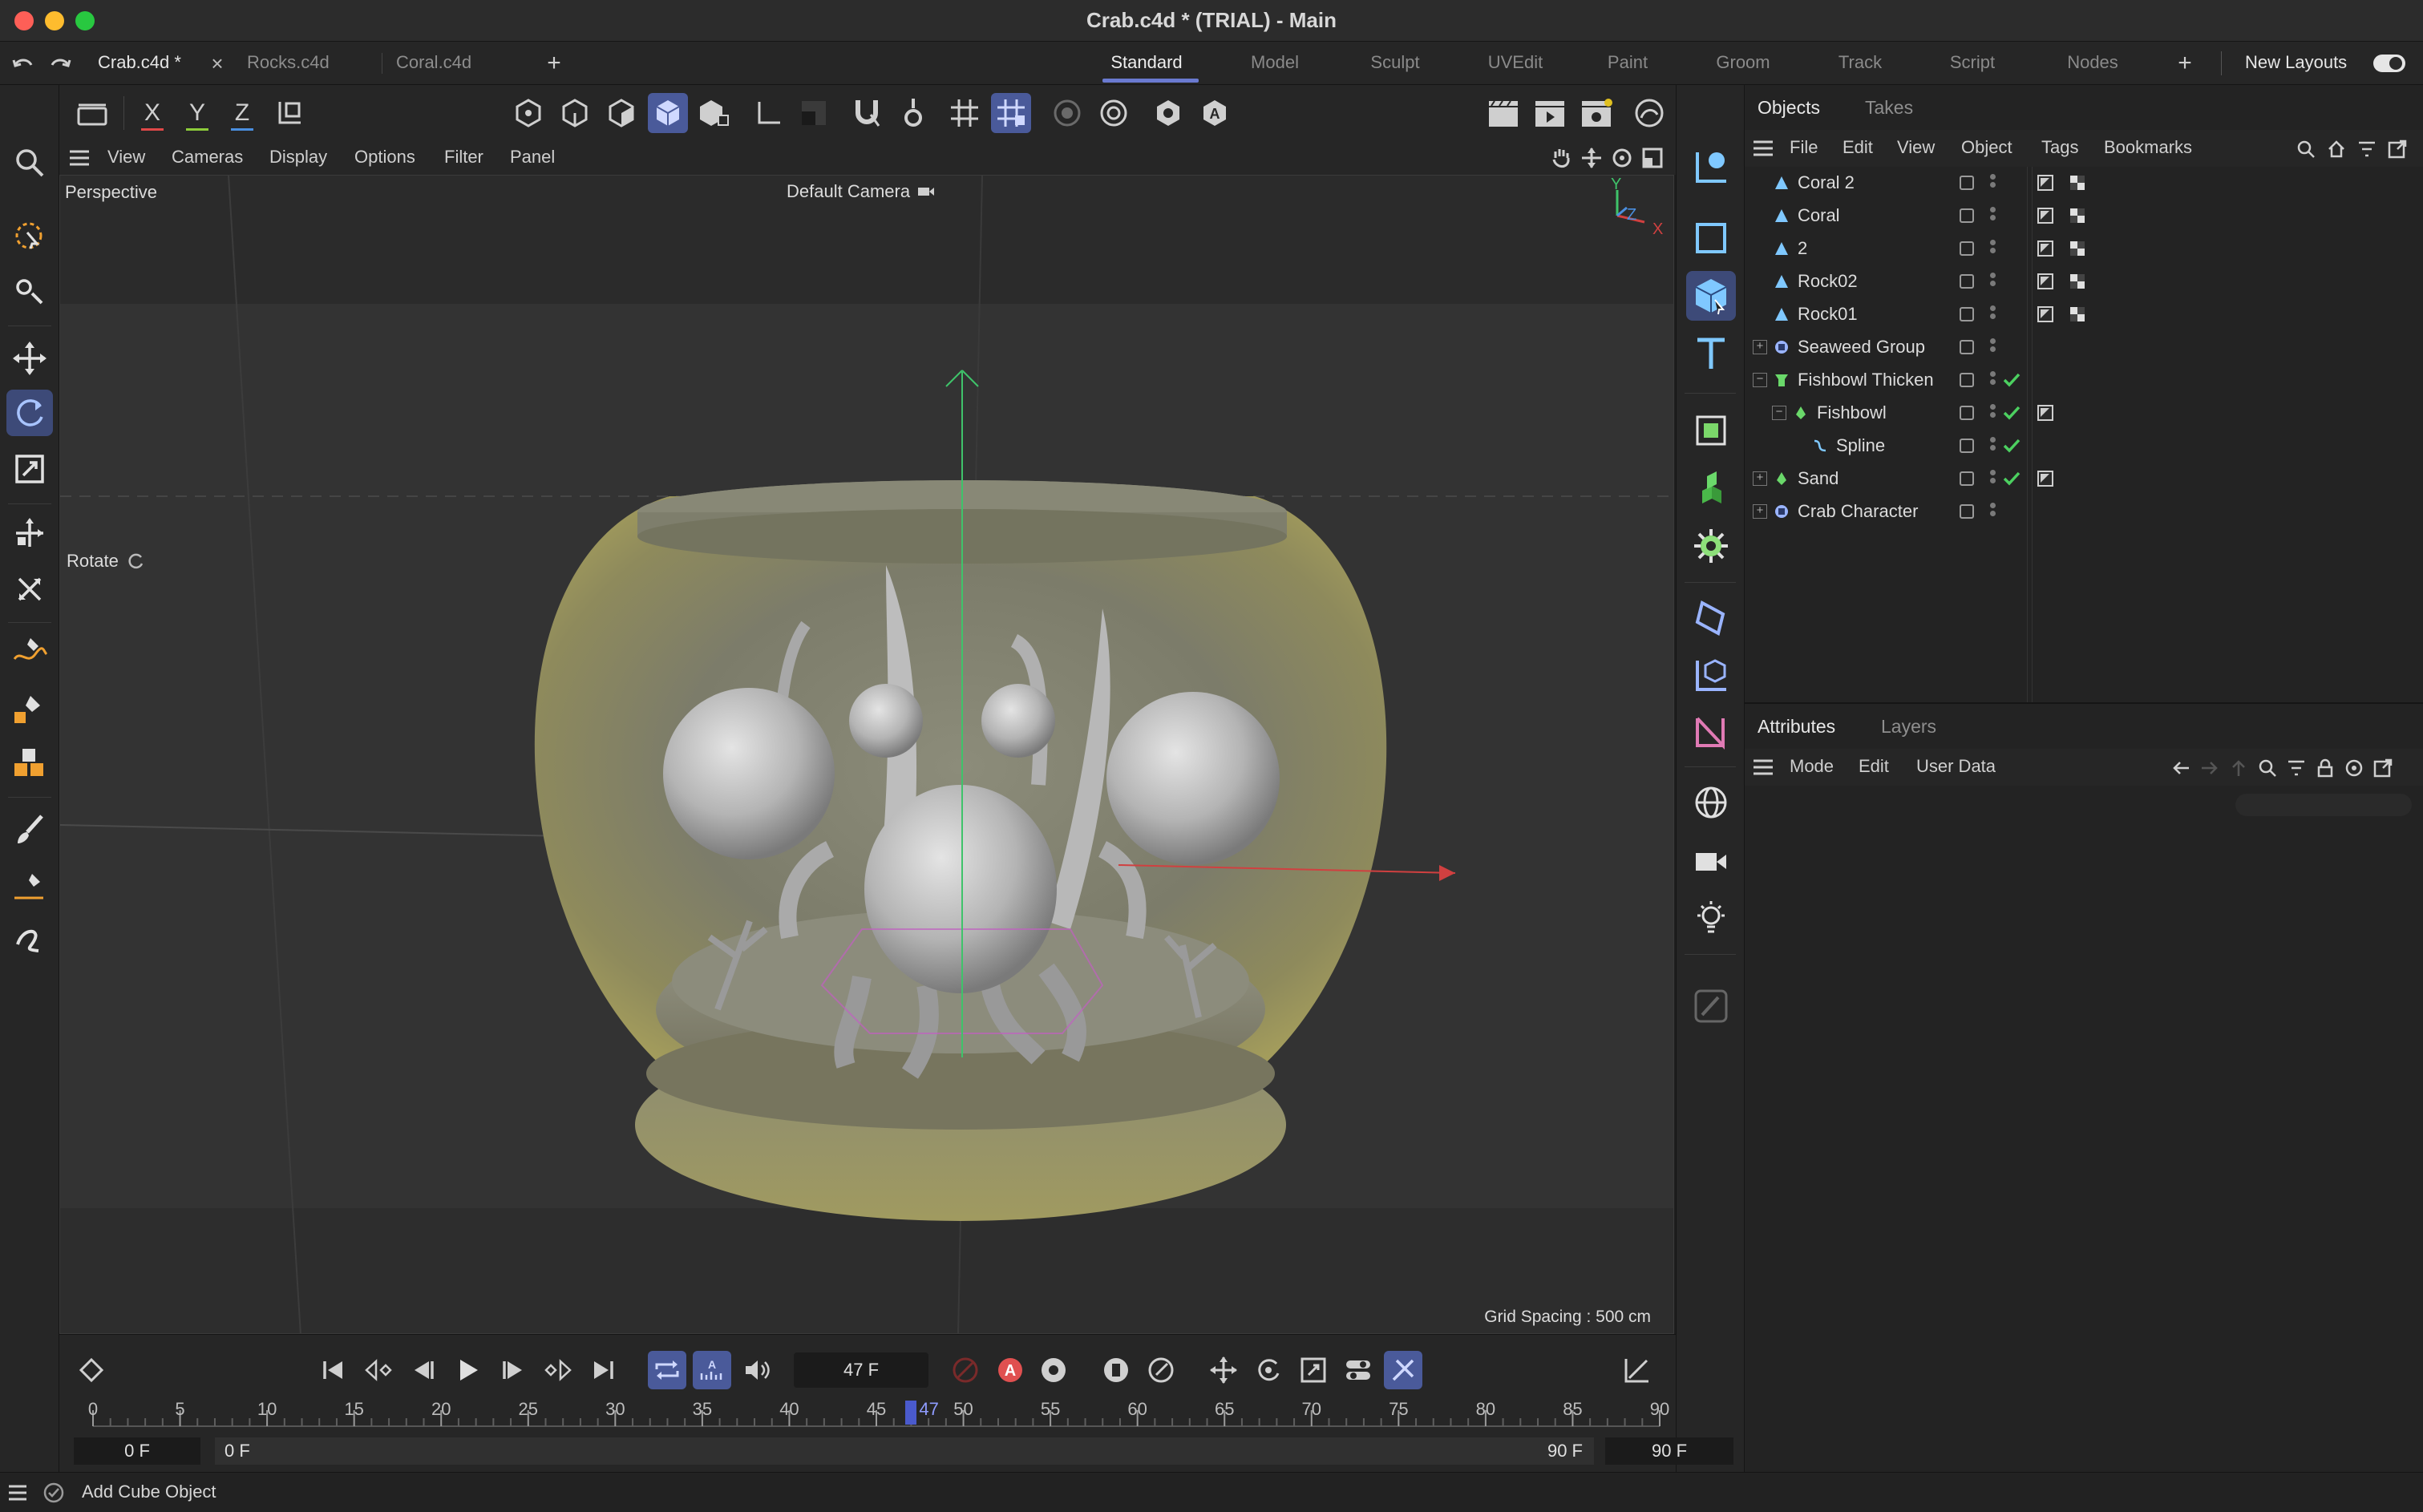 The image size is (2423, 1512). Describe the element at coordinates (207, 158) in the screenshot. I see `viewport-menu-cameras: Cameras` at that location.